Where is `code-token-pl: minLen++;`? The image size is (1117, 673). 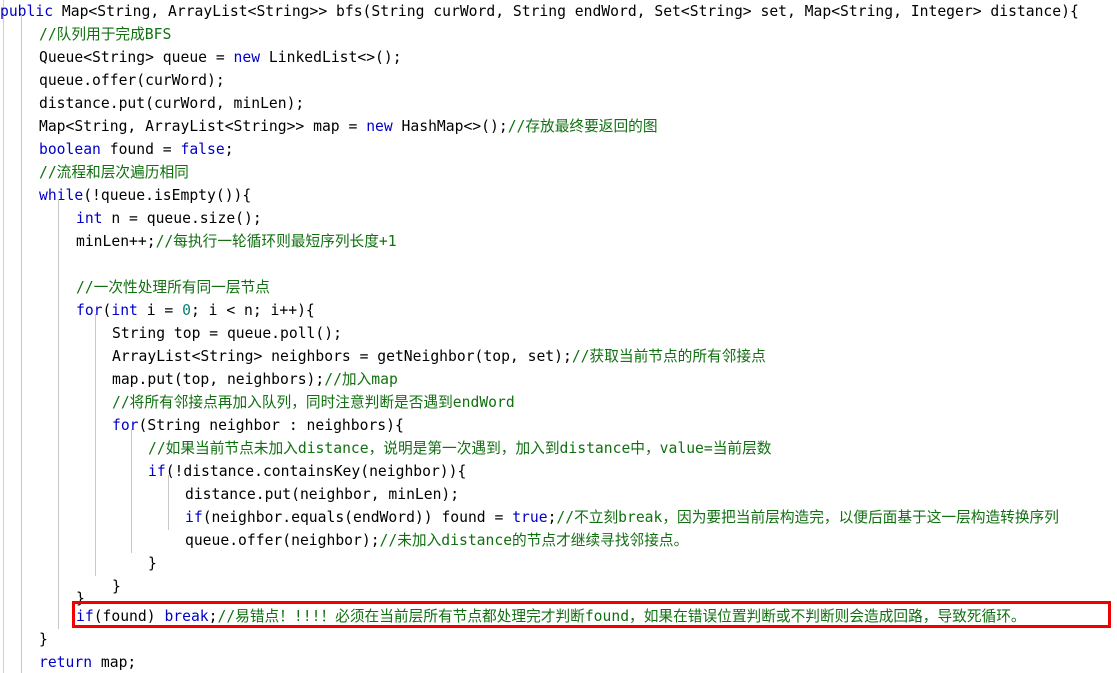 code-token-pl: minLen++; is located at coordinates (116, 241).